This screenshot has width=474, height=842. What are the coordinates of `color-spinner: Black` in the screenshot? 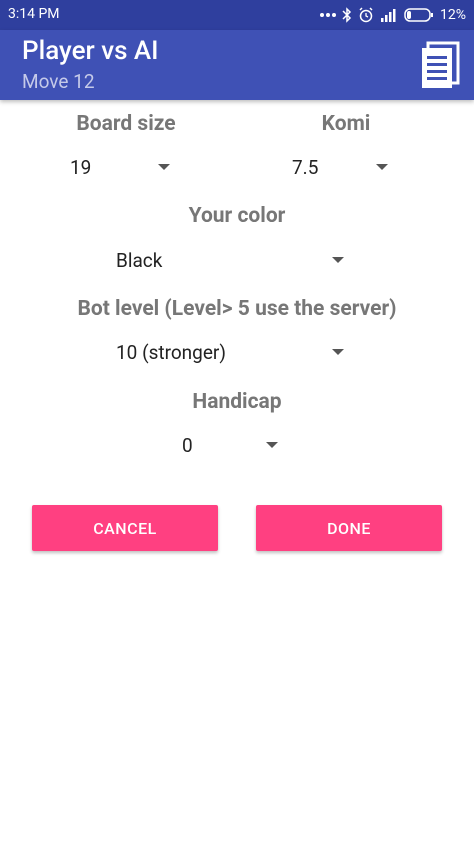 It's located at (230, 260).